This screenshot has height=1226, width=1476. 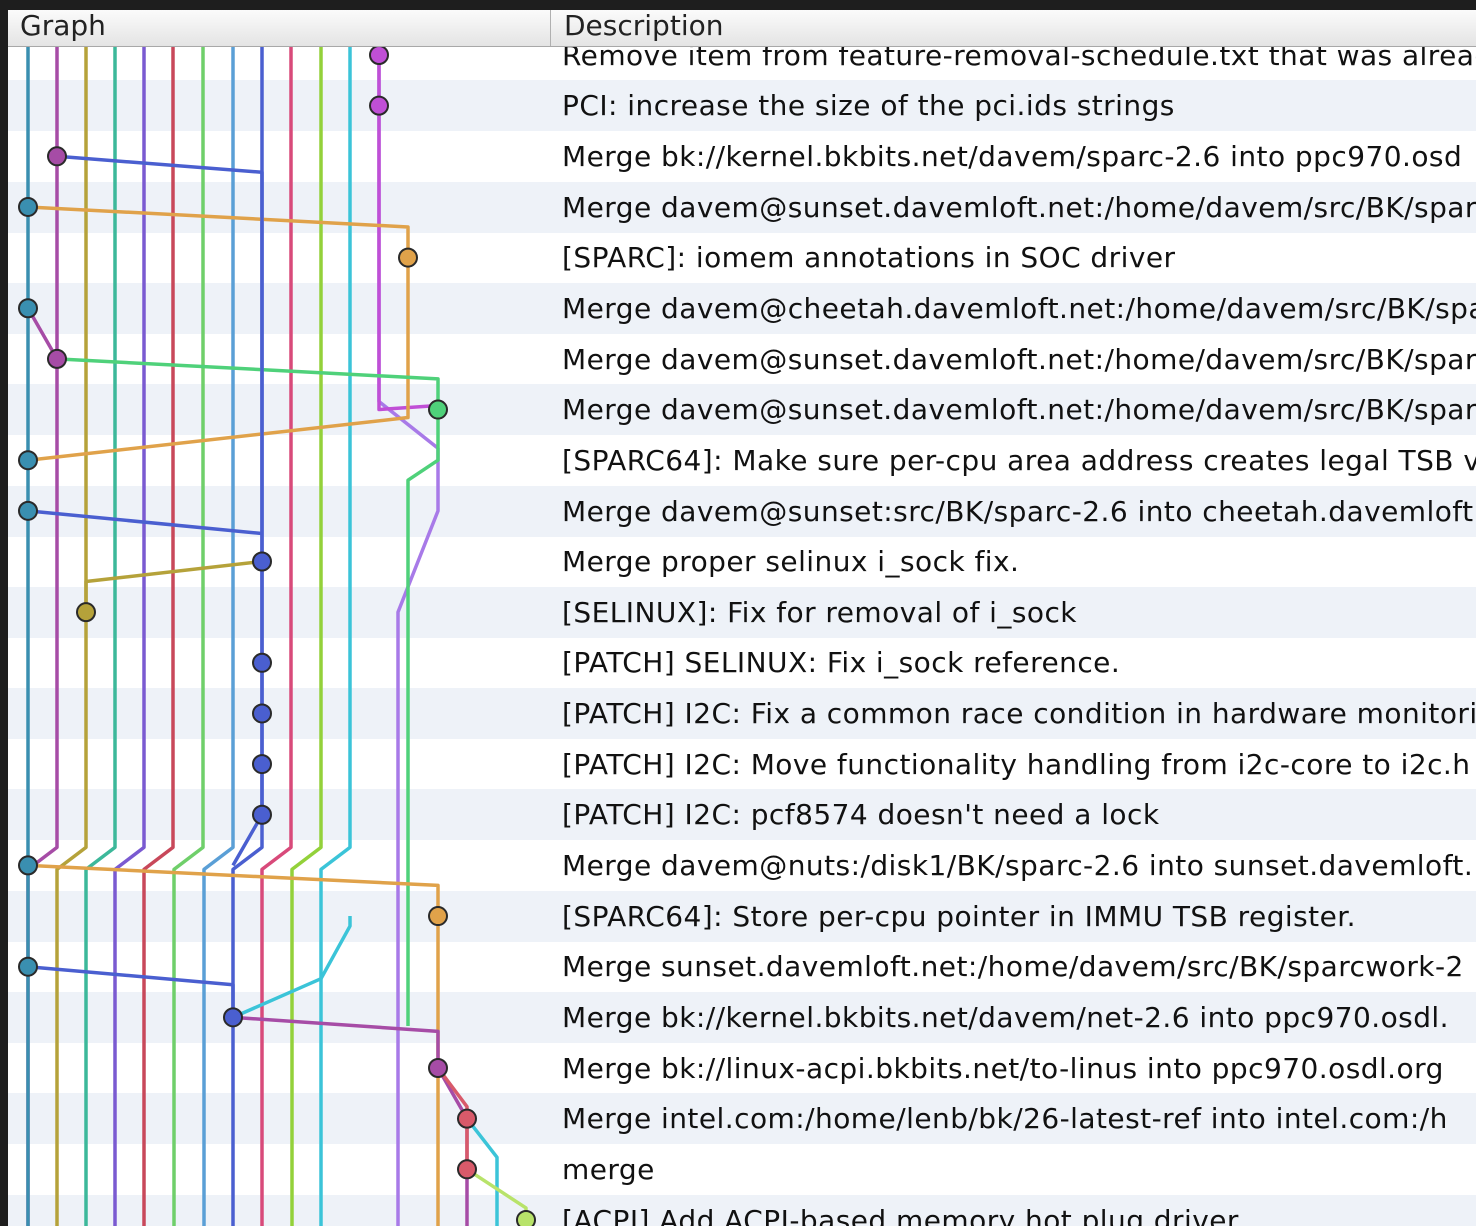 I want to click on commit-message: [PATCH] I2C: pcf8574 doesn't need a lock, so click(x=861, y=815).